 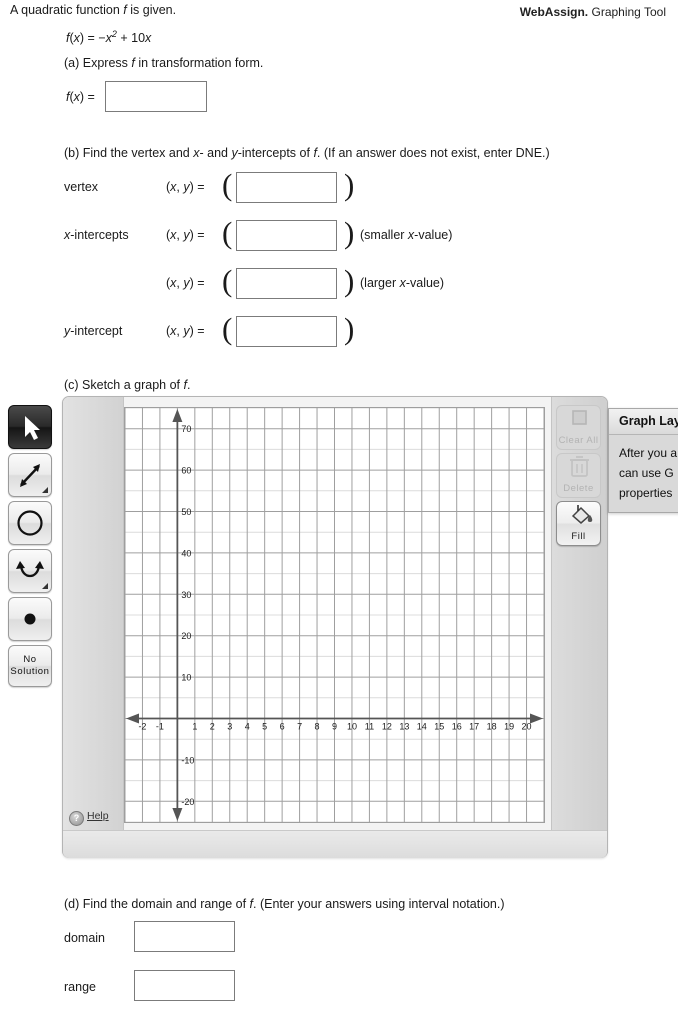 I want to click on x-intercept-larger-input, so click(x=286, y=283).